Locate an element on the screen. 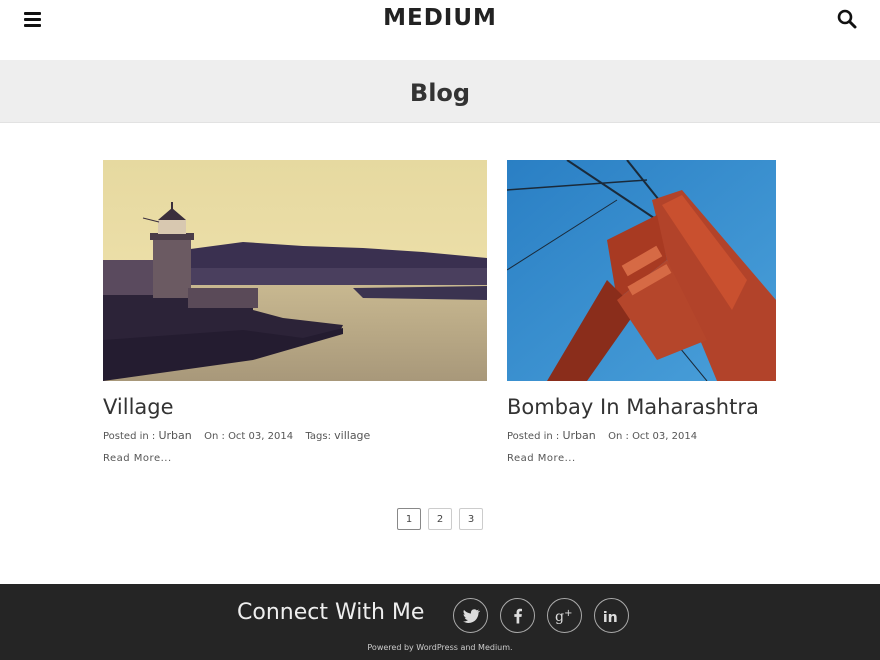 This screenshot has width=880, height=660. svg-text: in is located at coordinates (609, 617).